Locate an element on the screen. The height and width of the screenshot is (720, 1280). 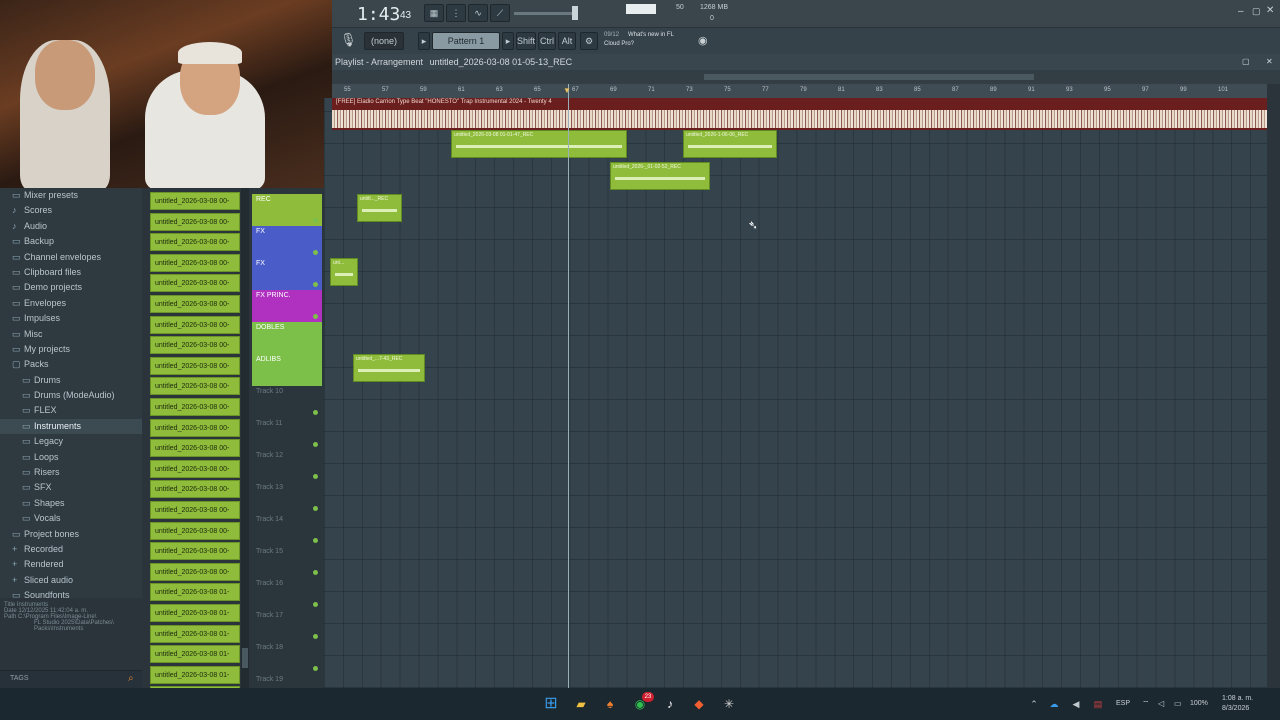
track-header: FX PRINC. is located at coordinates (287, 306).